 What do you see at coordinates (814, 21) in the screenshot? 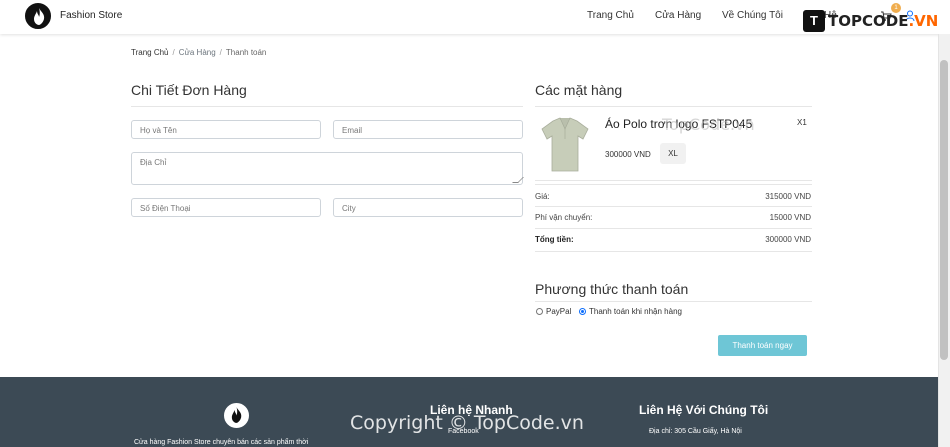
I see `topcode-logo-icon: T` at bounding box center [814, 21].